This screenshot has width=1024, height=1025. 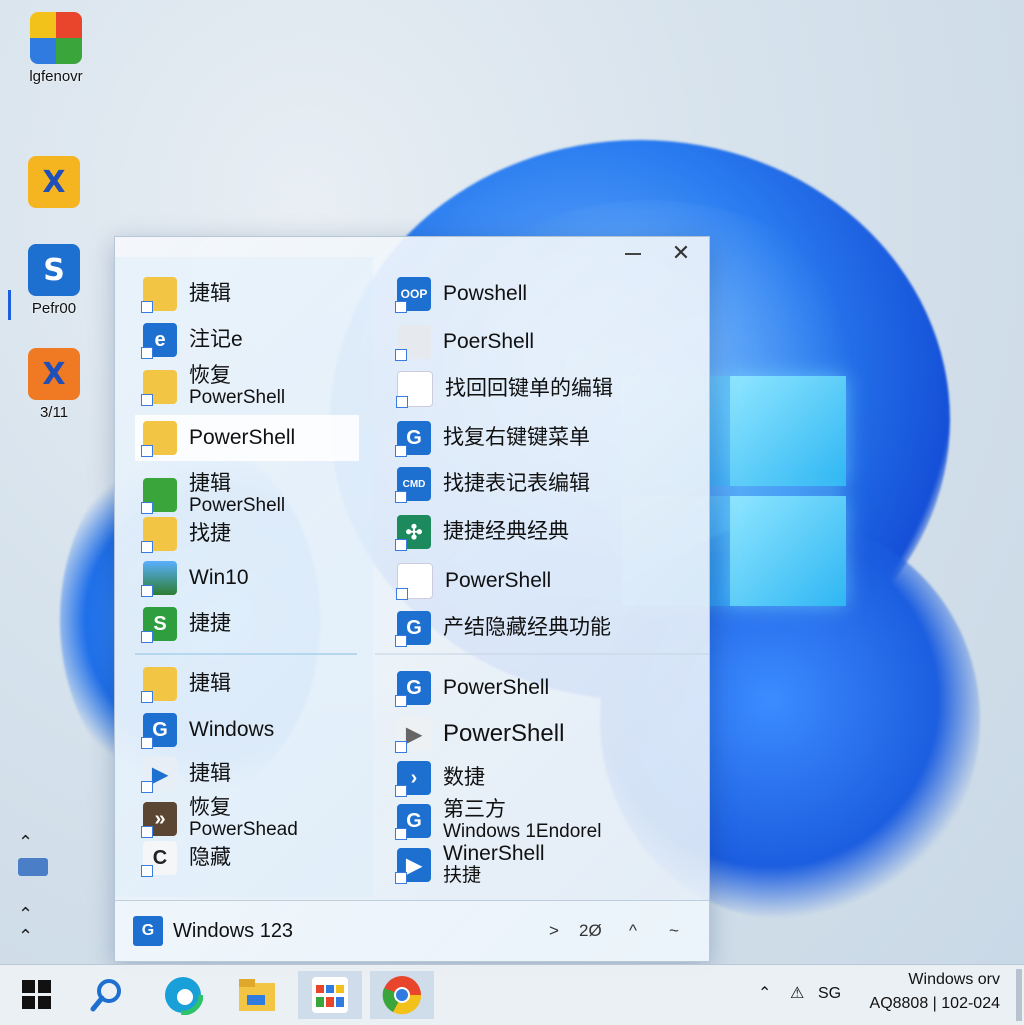 What do you see at coordinates (472, 689) in the screenshot?
I see `menu-item: G PowerShell` at bounding box center [472, 689].